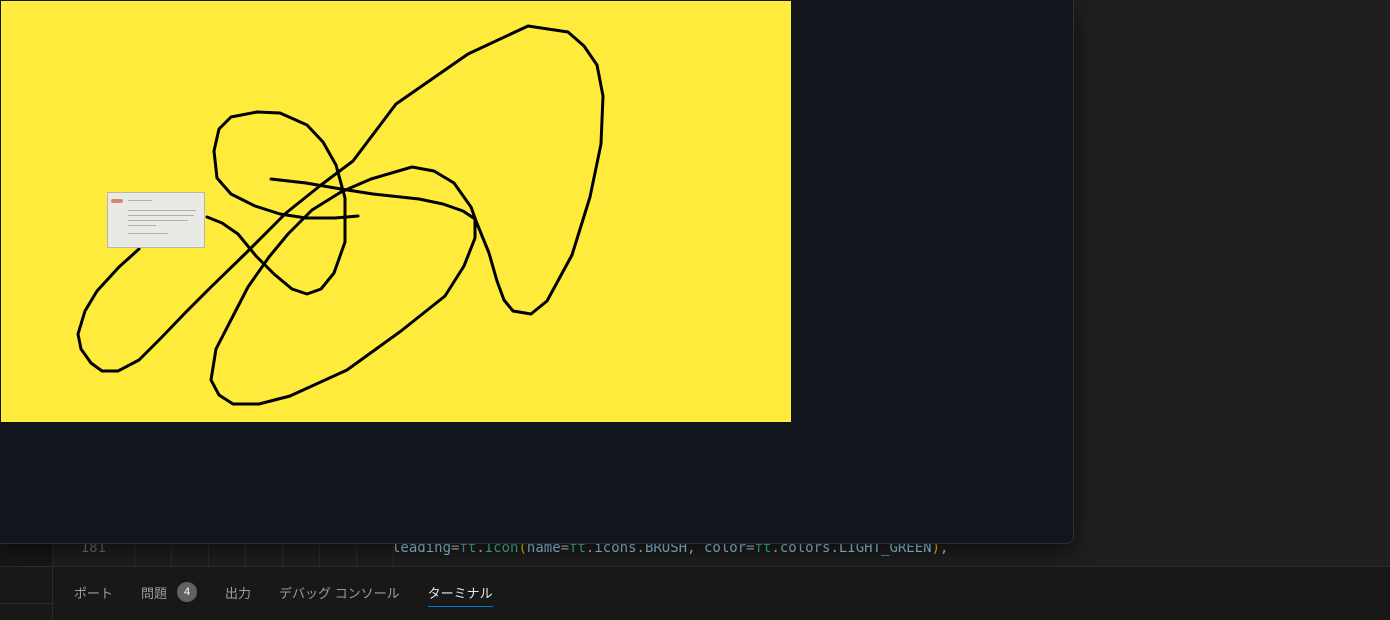 This screenshot has width=1390, height=620. Describe the element at coordinates (154, 593) in the screenshot. I see `tab-label: 問題` at that location.